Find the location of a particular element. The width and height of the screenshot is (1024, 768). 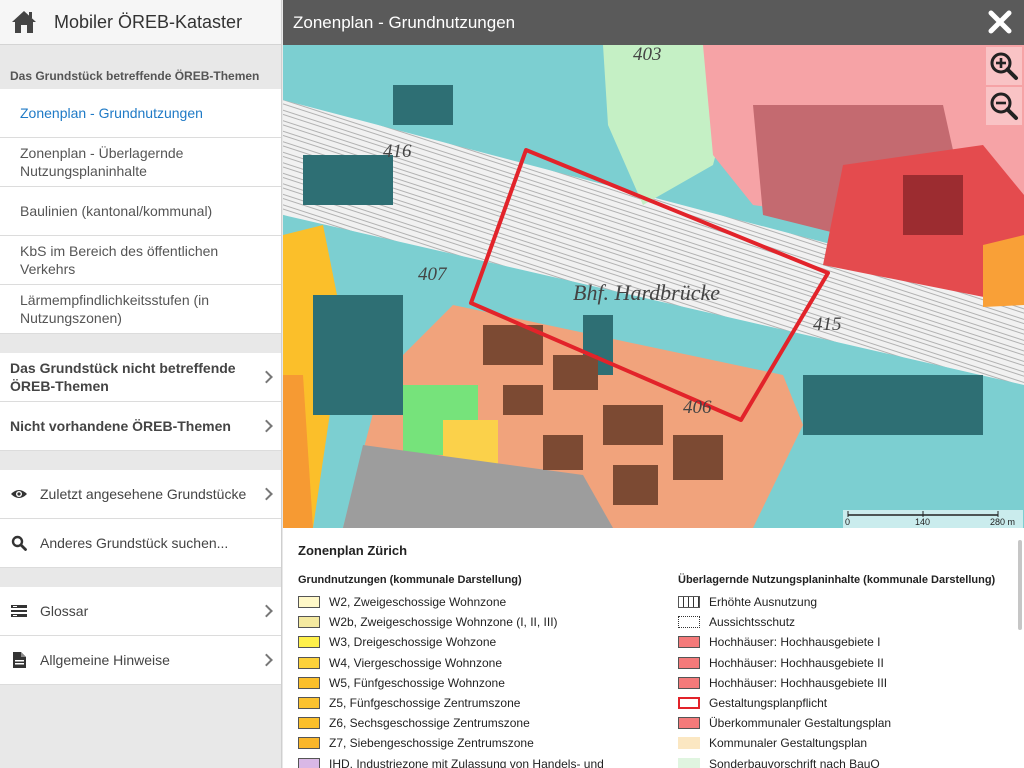

legend-item-label: Z6, Sechsgeschossige Zentrumszone is located at coordinates (429, 723).